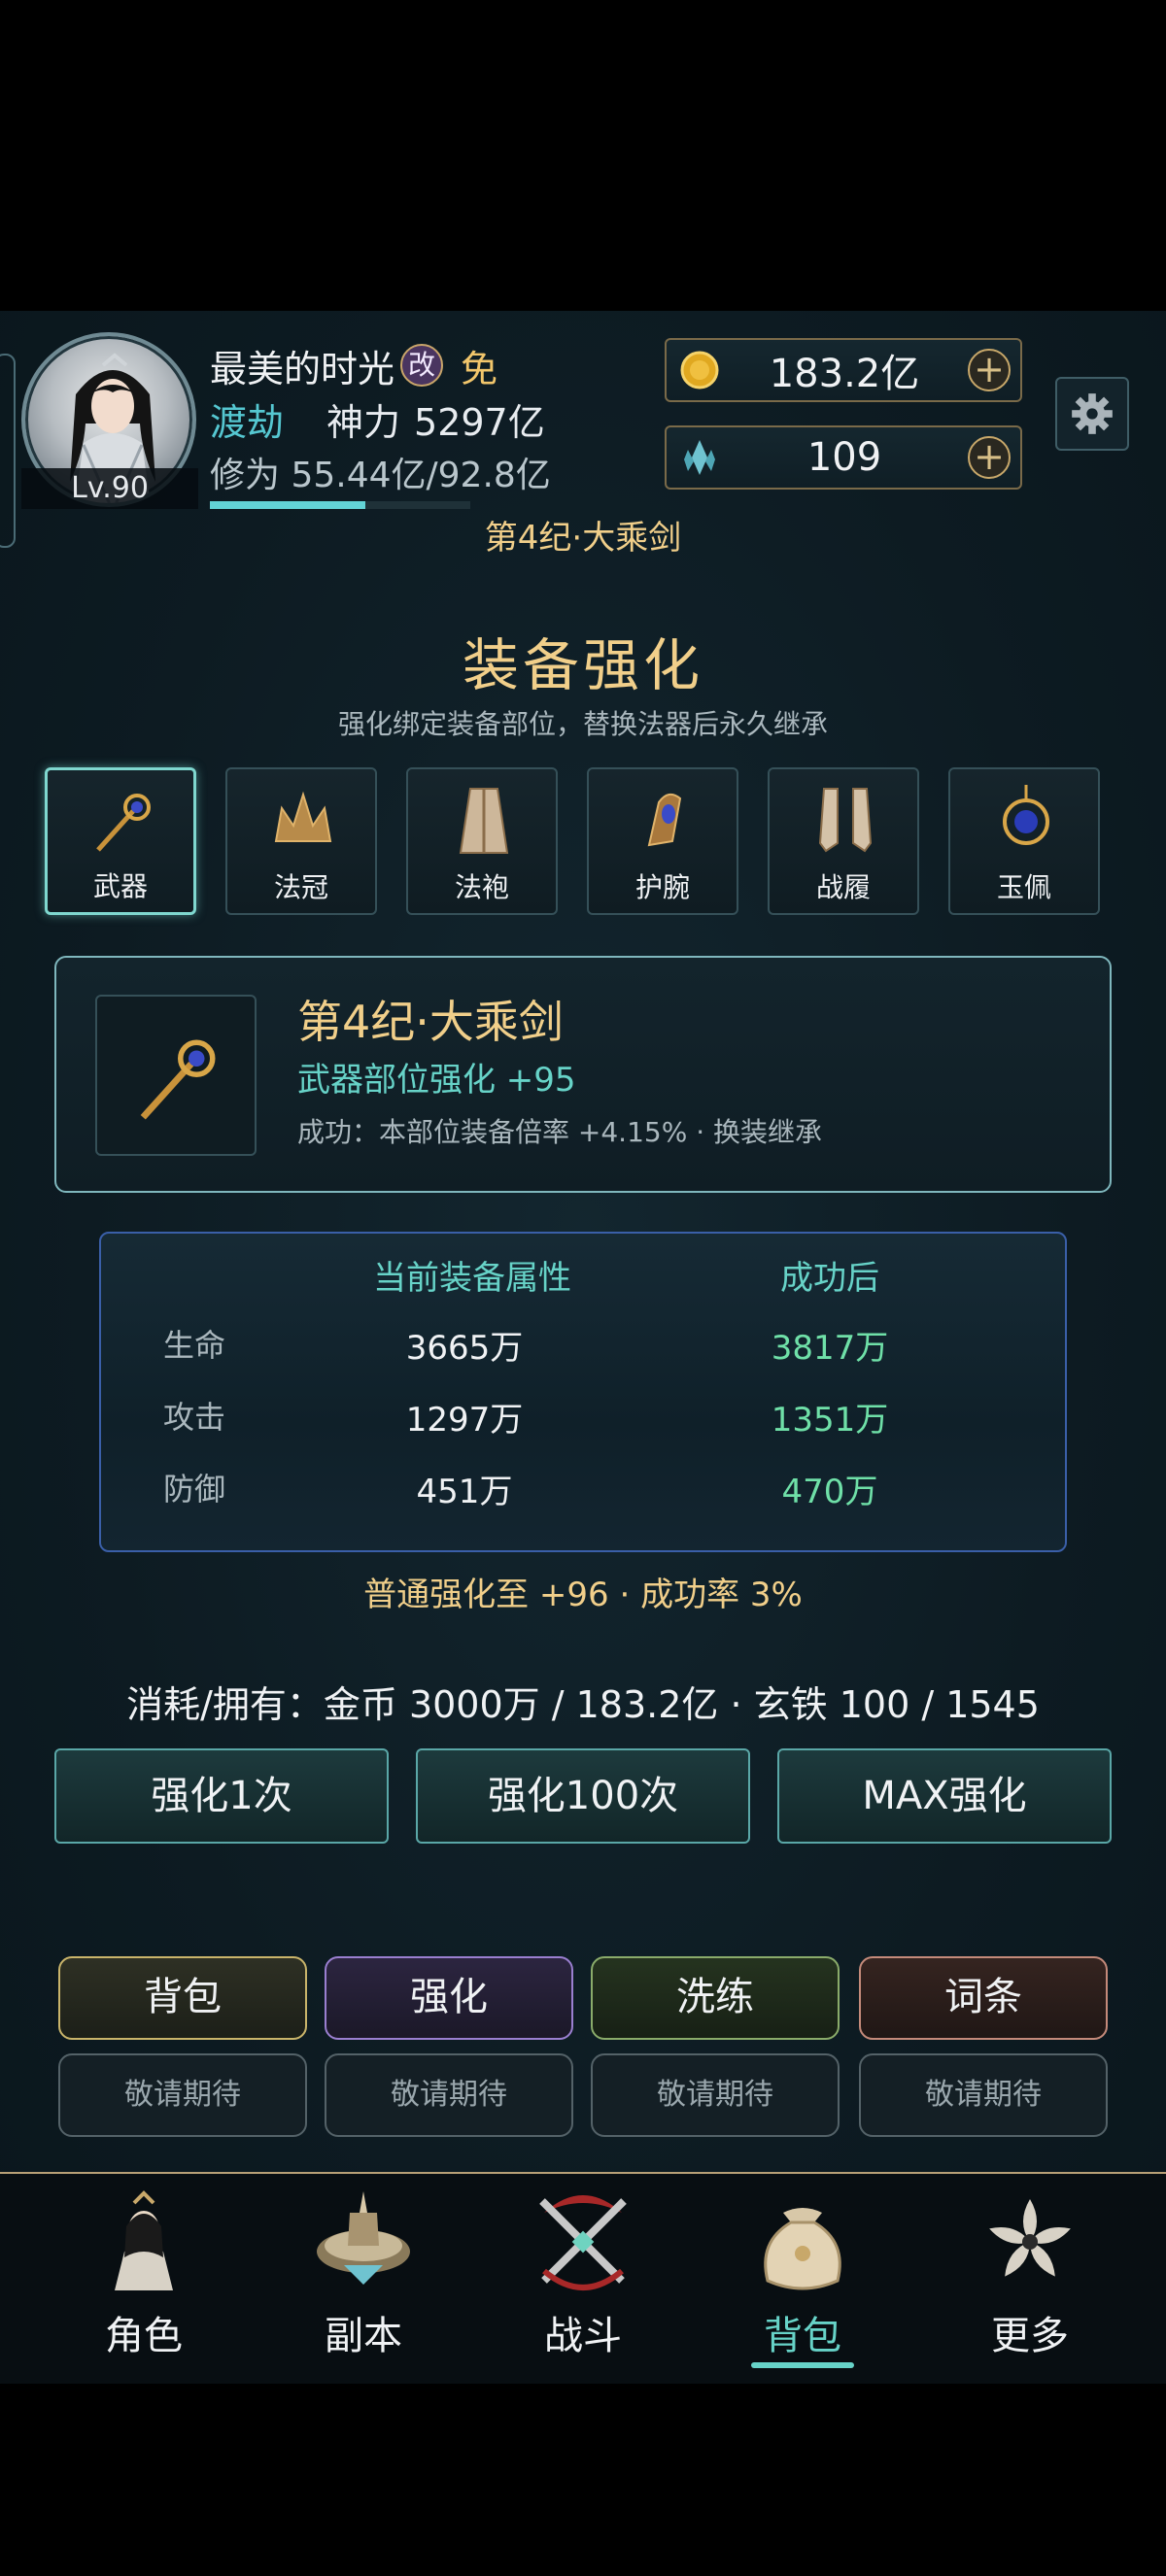  I want to click on nav-battle: 战斗, so click(583, 2272).